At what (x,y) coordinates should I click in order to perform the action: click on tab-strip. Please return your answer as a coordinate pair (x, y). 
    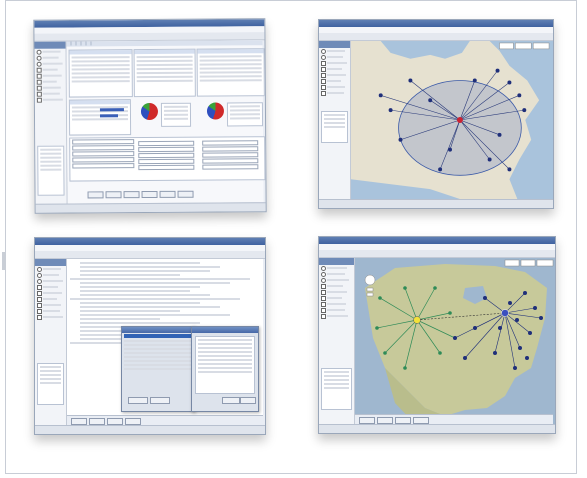
    Looking at the image, I should click on (164, 43).